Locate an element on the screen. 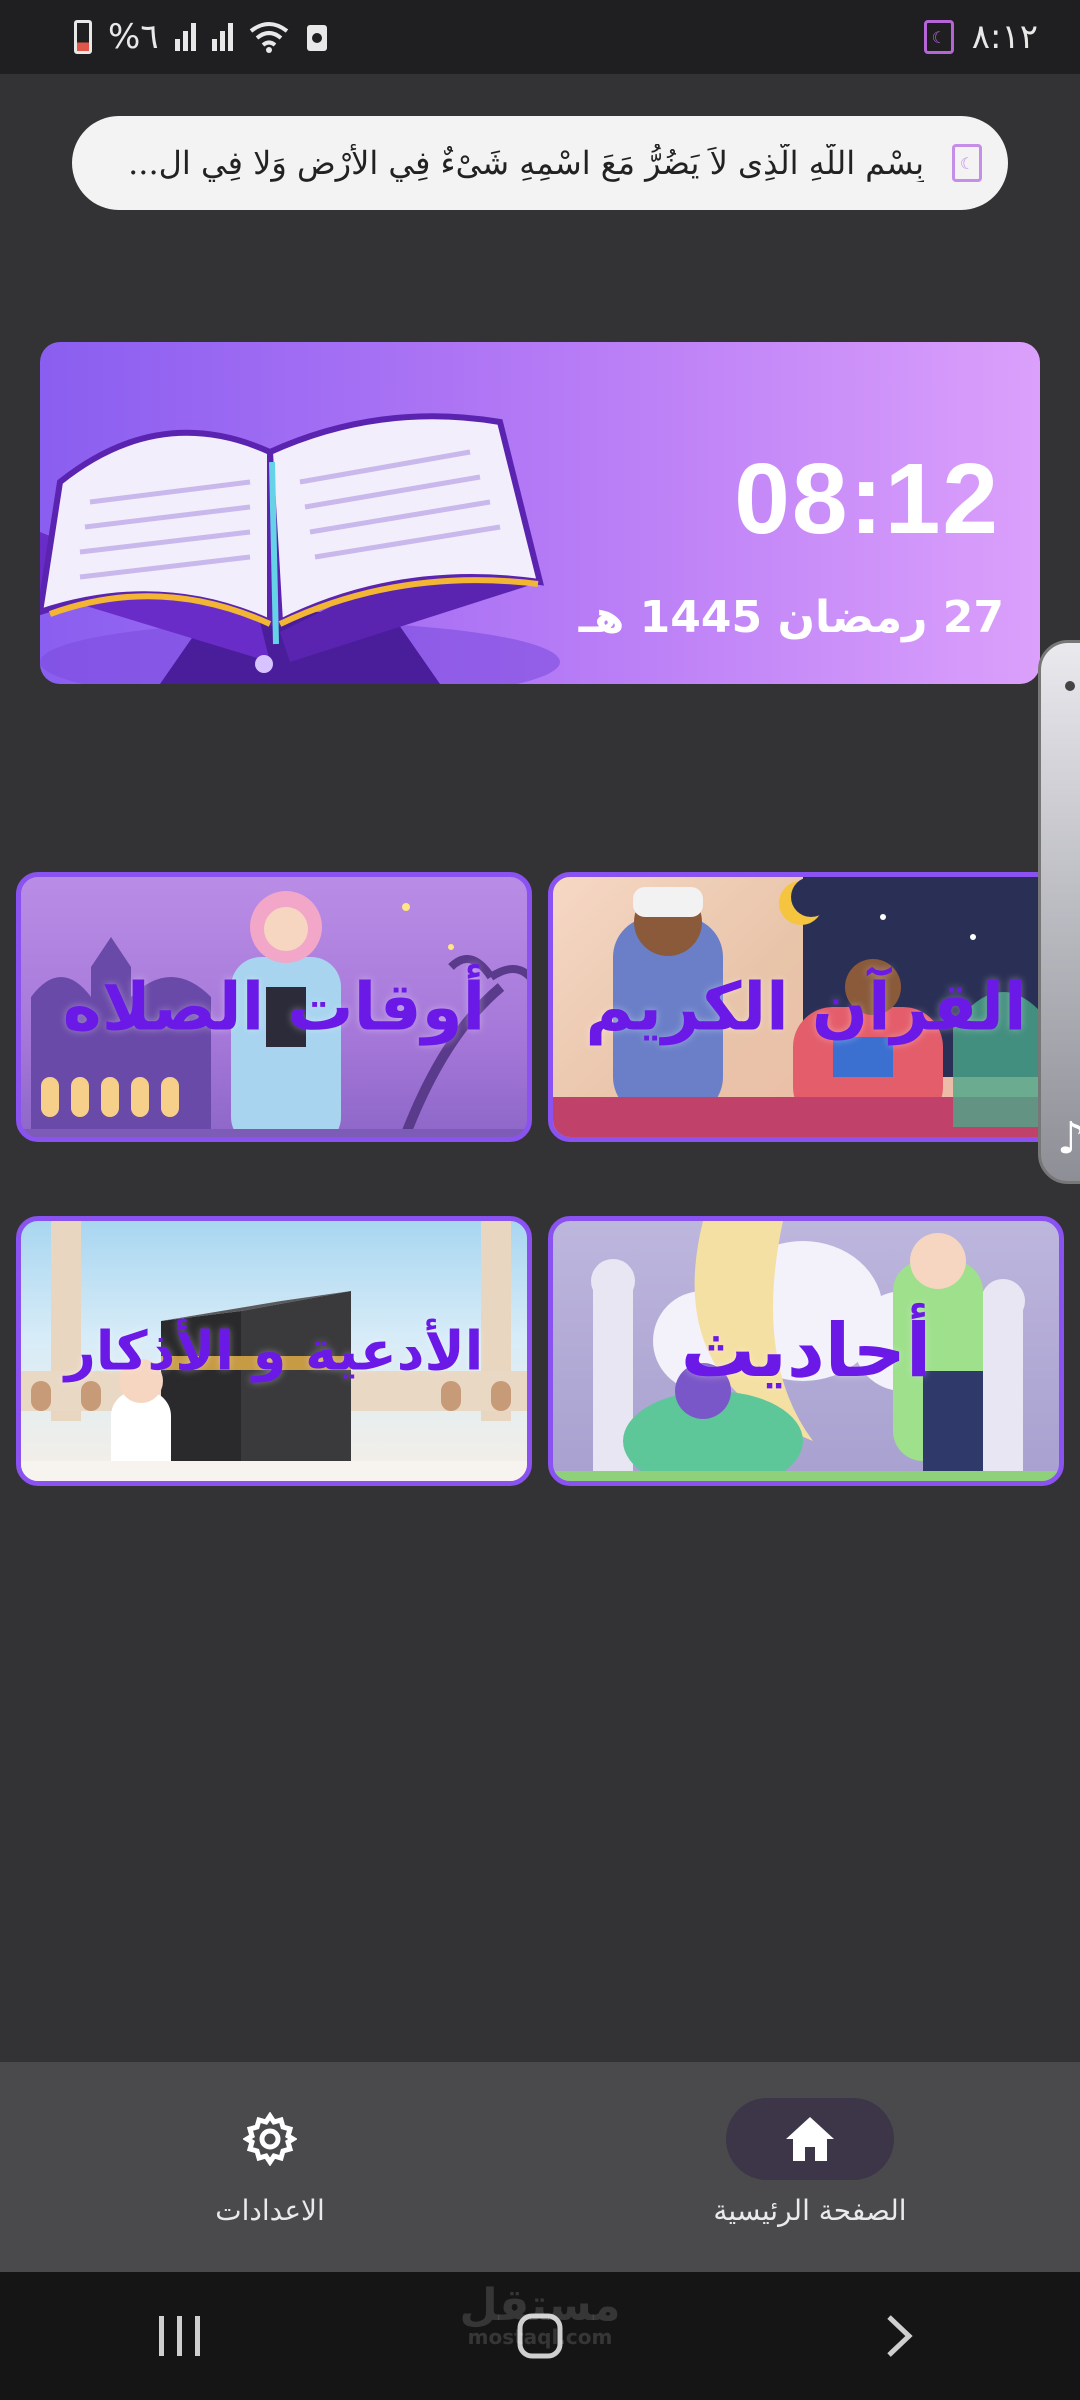 The height and width of the screenshot is (2400, 1080). prayer-times-card: أوقات الصلاه is located at coordinates (274, 1007).